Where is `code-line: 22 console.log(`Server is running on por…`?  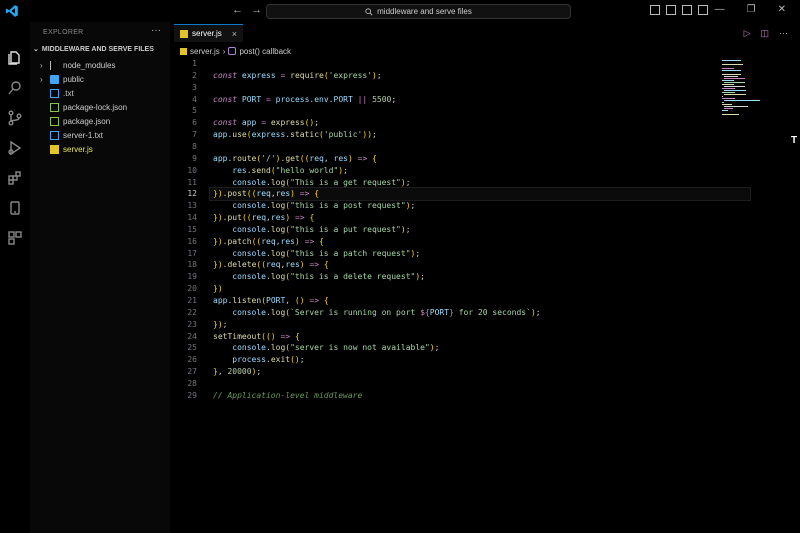
code-line: 22 console.log(`Server is running on por… is located at coordinates (450, 313).